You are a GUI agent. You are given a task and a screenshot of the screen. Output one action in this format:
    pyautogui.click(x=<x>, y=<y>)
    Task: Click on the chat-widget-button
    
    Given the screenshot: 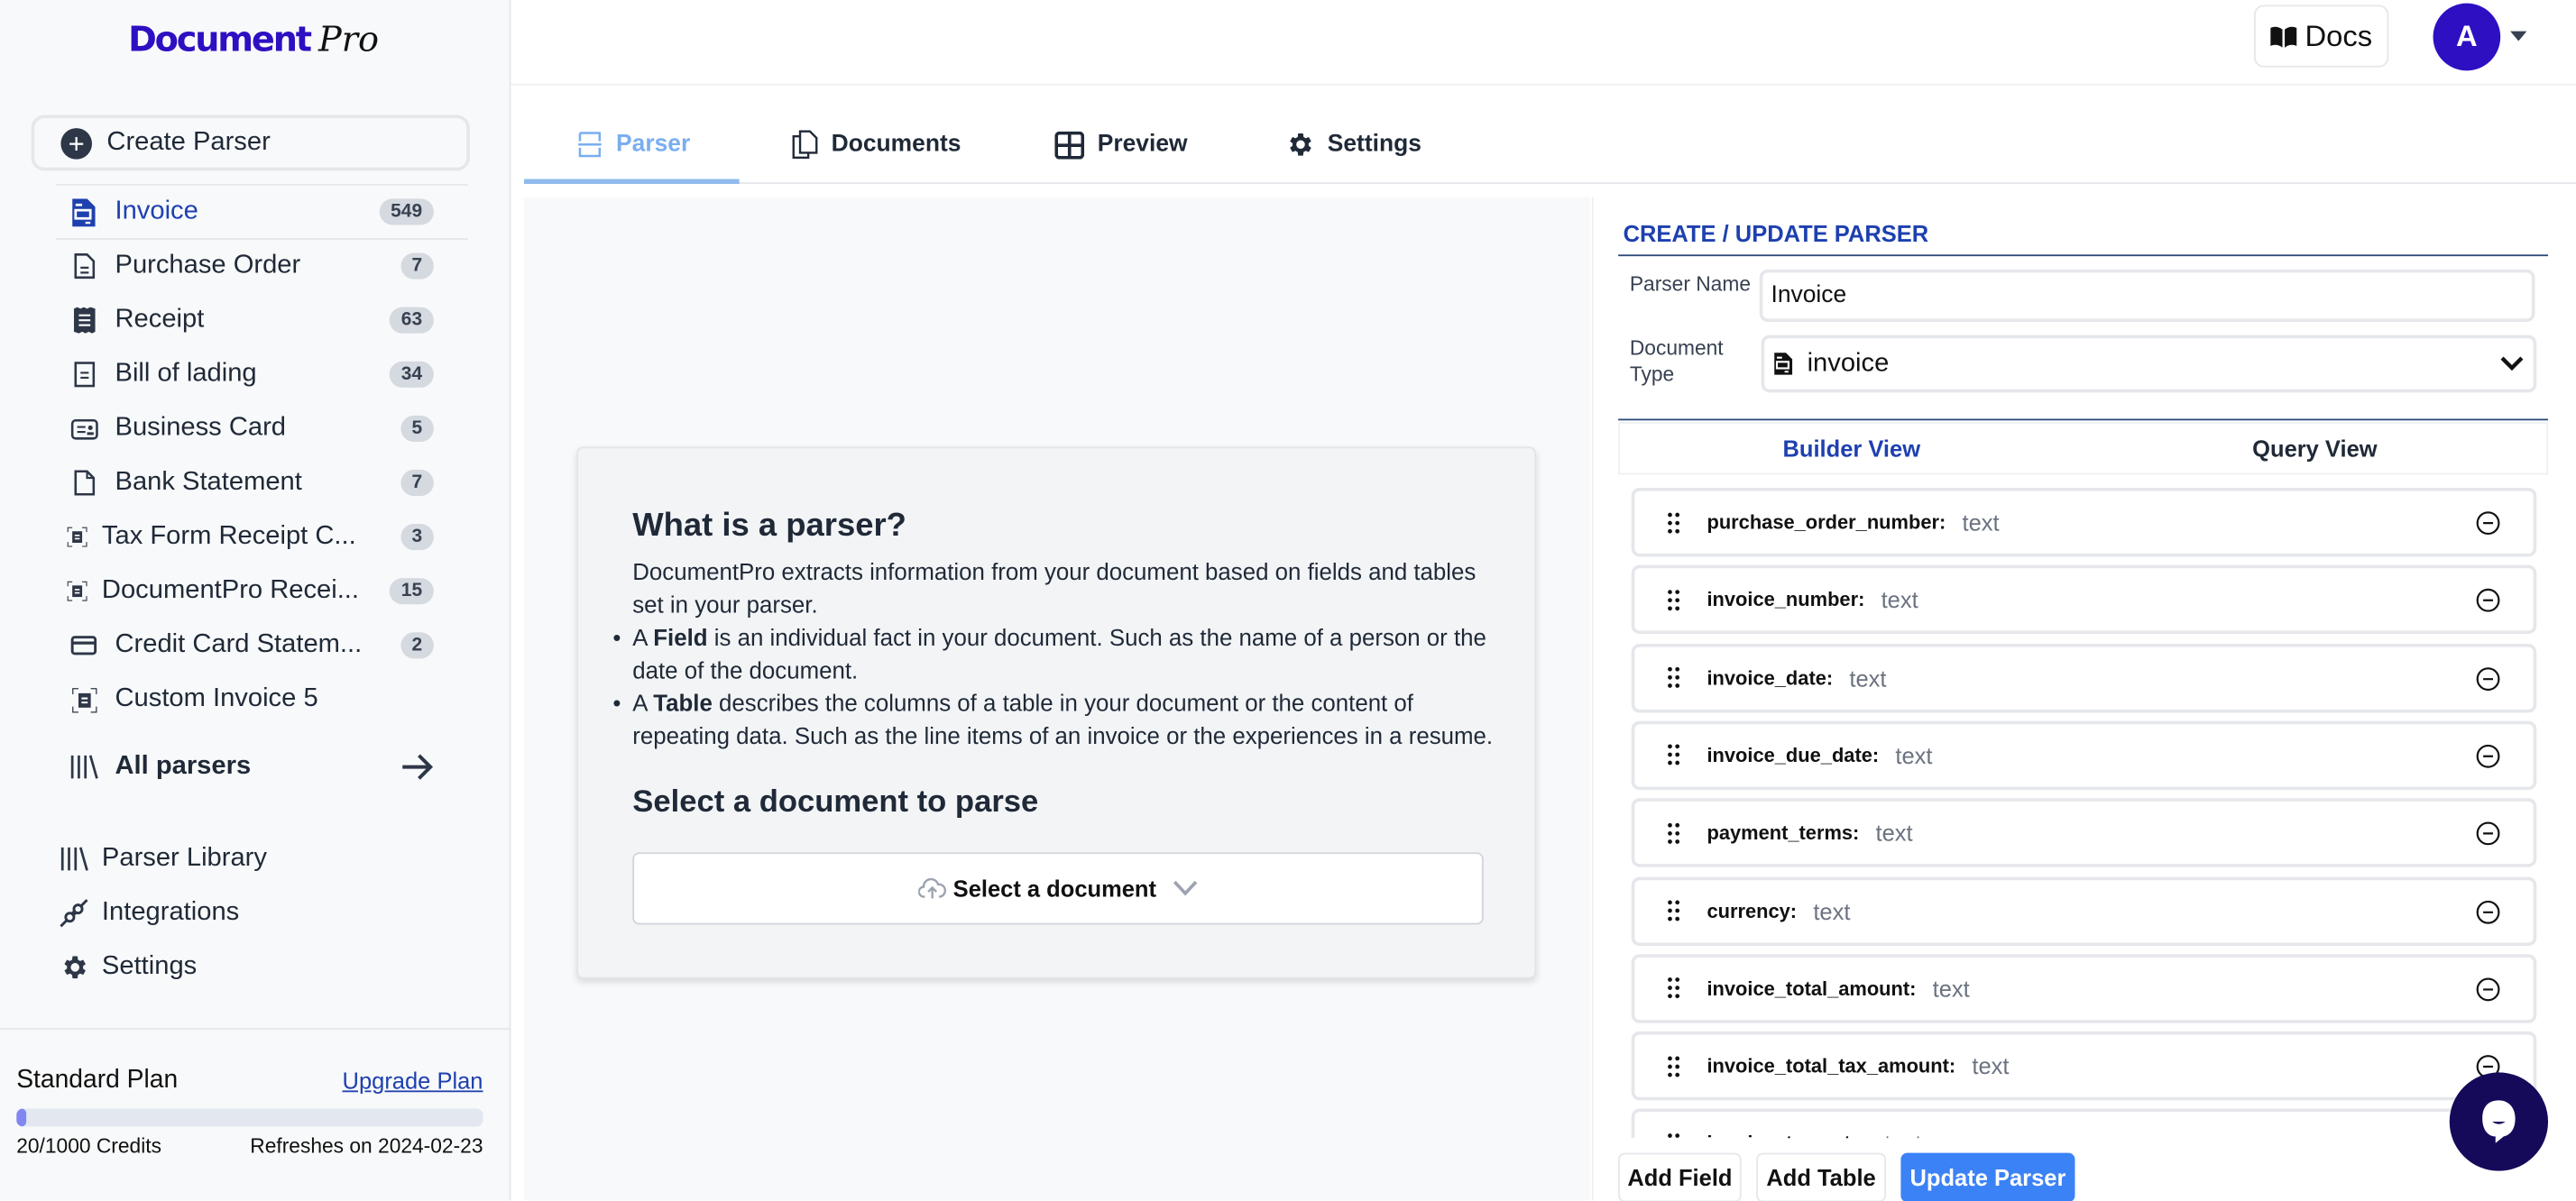 What is the action you would take?
    pyautogui.click(x=2499, y=1121)
    